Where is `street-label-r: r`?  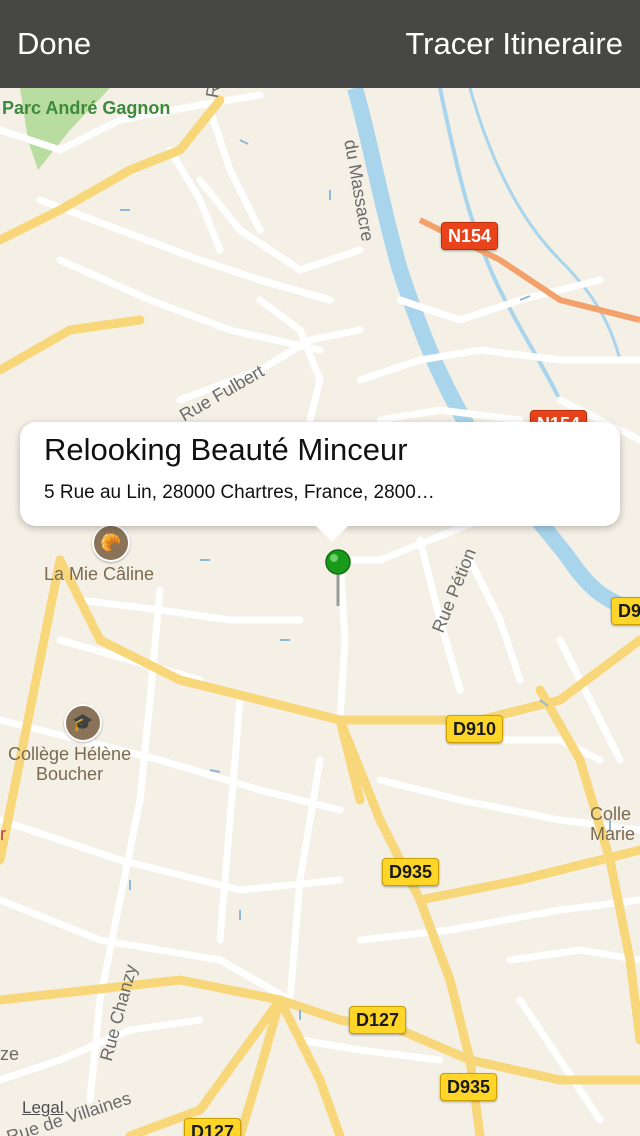
street-label-r: r is located at coordinates (3, 834).